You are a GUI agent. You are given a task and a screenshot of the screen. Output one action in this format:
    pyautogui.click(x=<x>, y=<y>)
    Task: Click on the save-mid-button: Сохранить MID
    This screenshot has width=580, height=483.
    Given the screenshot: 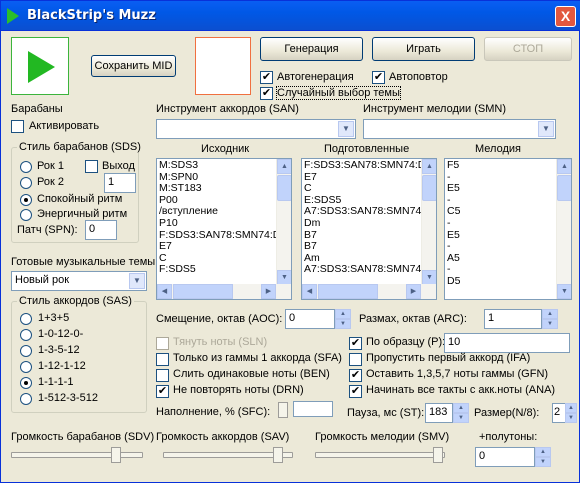 What is the action you would take?
    pyautogui.click(x=133, y=66)
    